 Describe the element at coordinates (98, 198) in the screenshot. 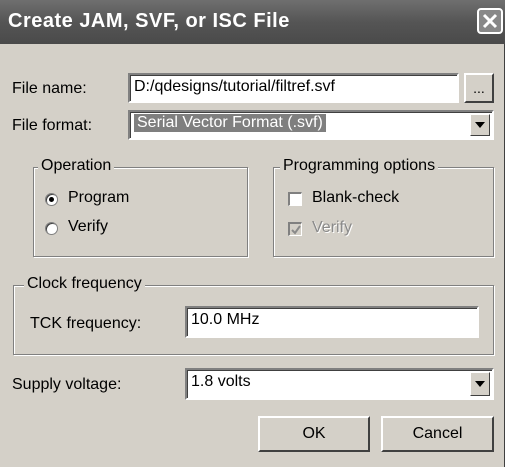

I see `radio-program-label: Program` at that location.